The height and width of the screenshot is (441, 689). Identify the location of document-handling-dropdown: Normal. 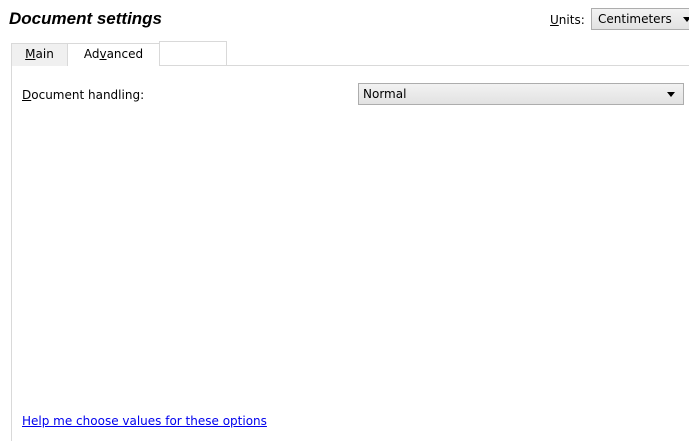
(521, 94).